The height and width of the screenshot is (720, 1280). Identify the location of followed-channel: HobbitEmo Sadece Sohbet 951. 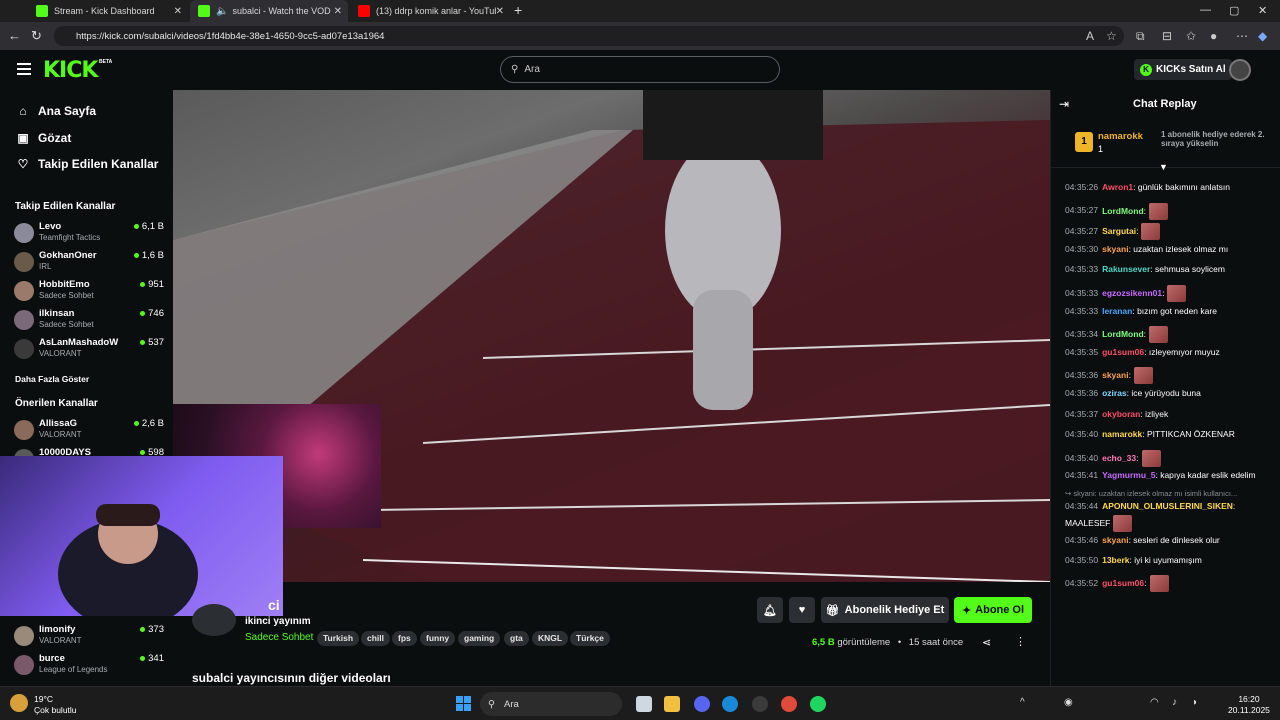
(89, 293).